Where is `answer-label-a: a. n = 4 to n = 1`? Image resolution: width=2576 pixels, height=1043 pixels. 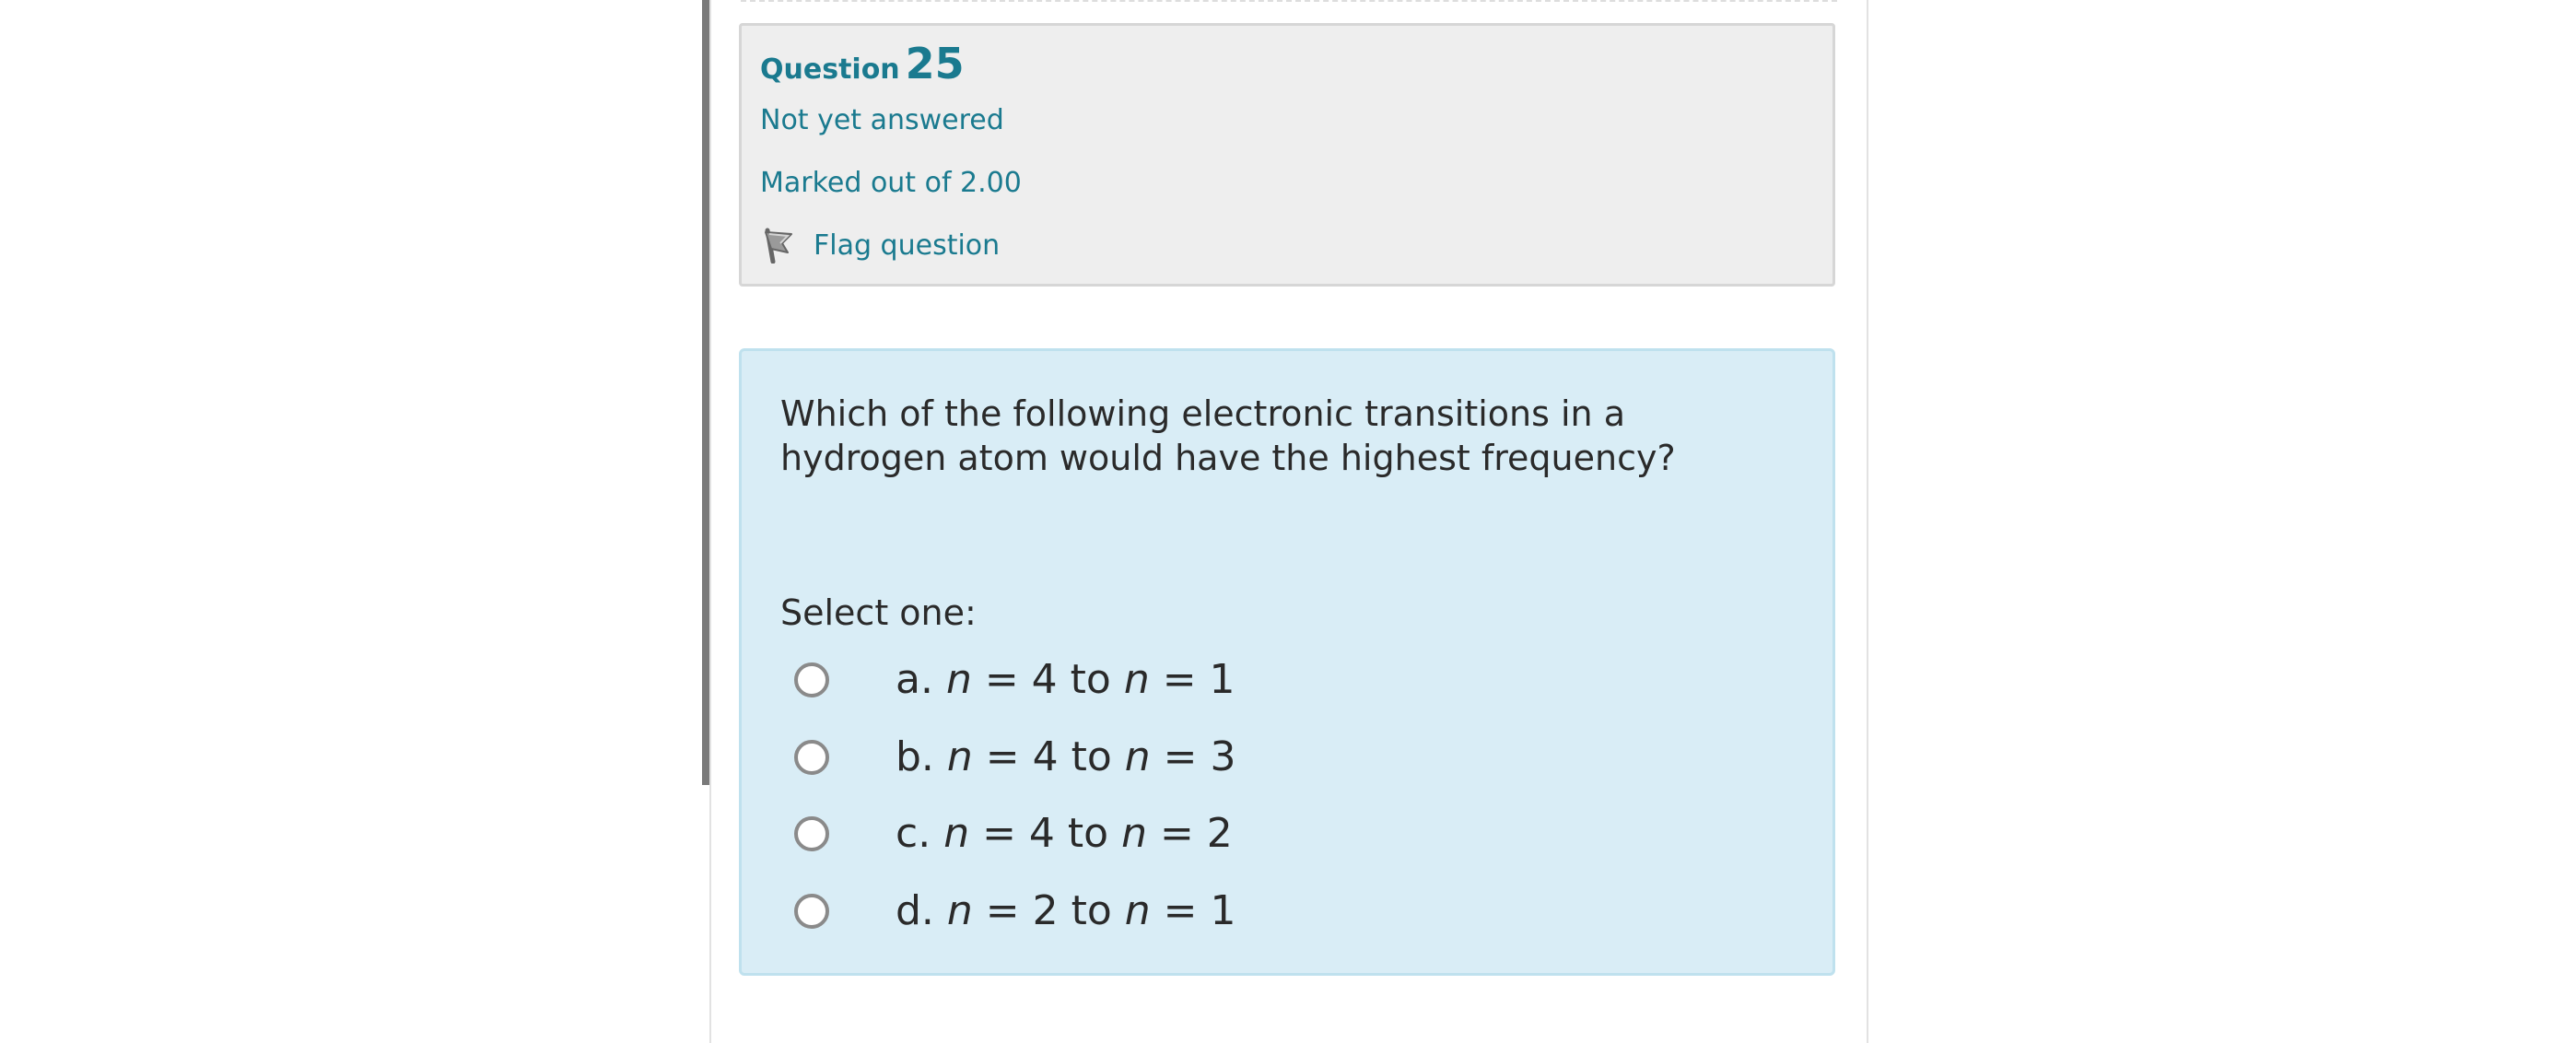
answer-label-a: a. n = 4 to n = 1 is located at coordinates (1065, 680).